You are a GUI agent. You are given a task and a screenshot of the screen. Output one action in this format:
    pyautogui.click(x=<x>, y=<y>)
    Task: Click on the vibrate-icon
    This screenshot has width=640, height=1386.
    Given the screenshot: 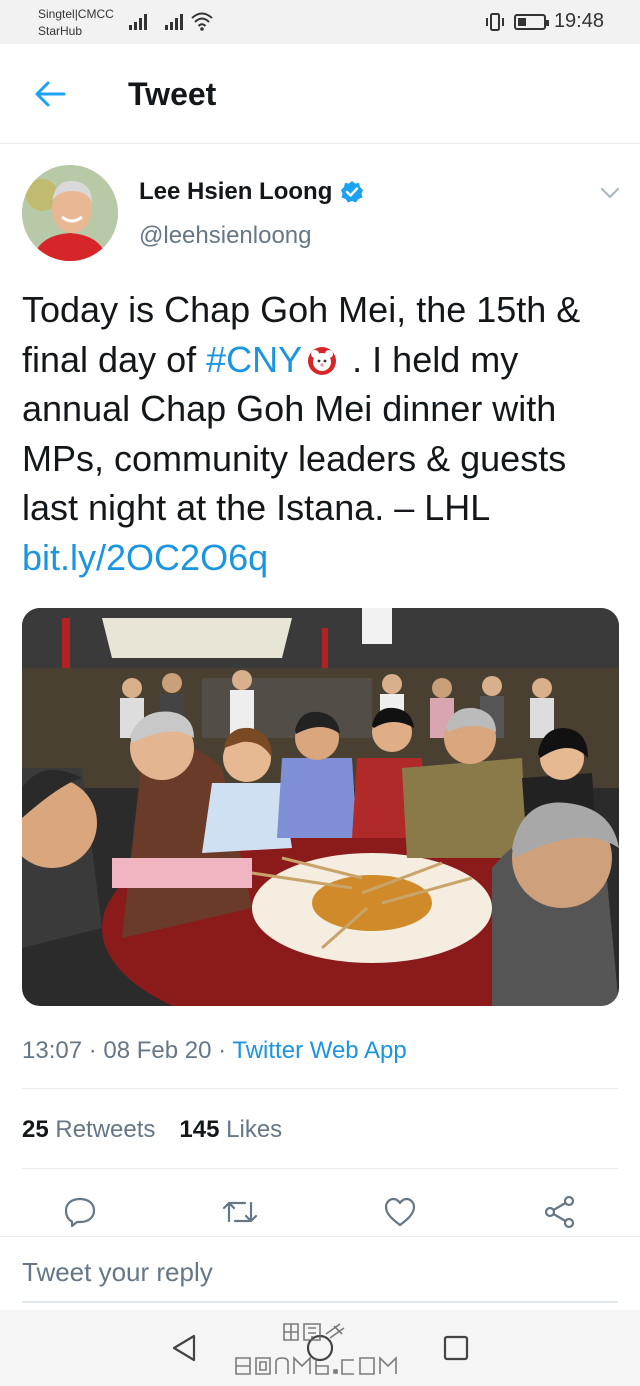 What is the action you would take?
    pyautogui.click(x=494, y=21)
    